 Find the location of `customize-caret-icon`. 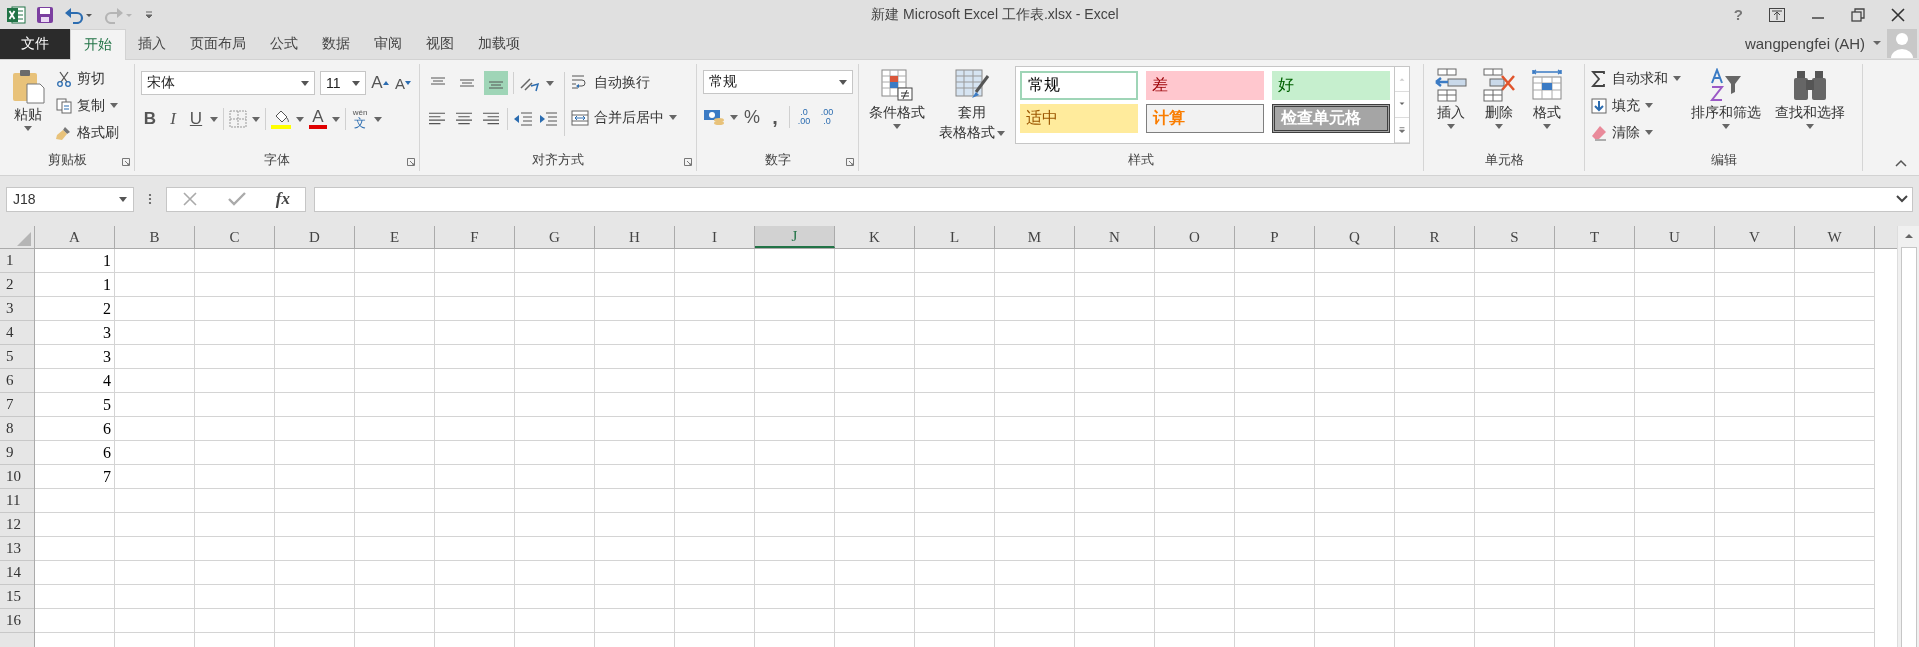

customize-caret-icon is located at coordinates (149, 14).